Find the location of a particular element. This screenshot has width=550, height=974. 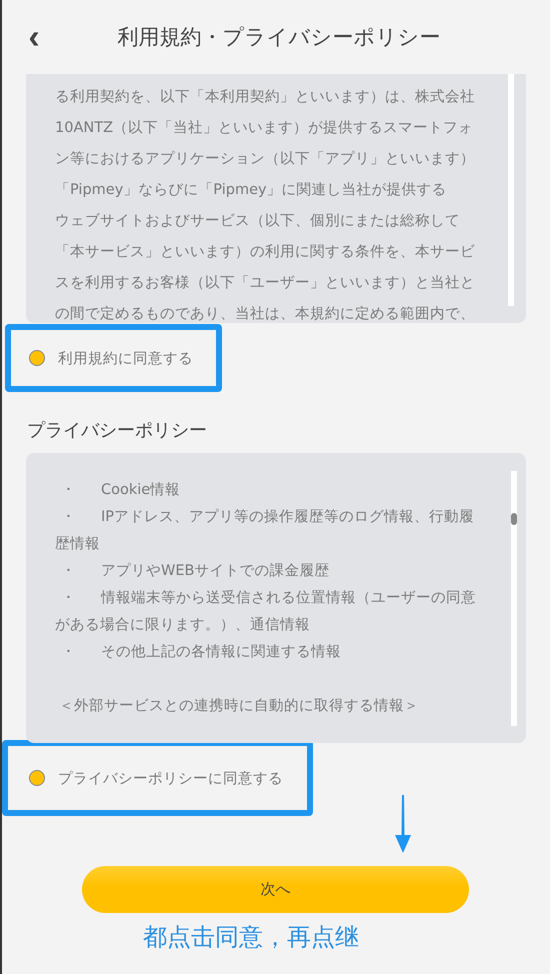

list-item: ・ その他上記の各情報に関連する情報 is located at coordinates (201, 652).